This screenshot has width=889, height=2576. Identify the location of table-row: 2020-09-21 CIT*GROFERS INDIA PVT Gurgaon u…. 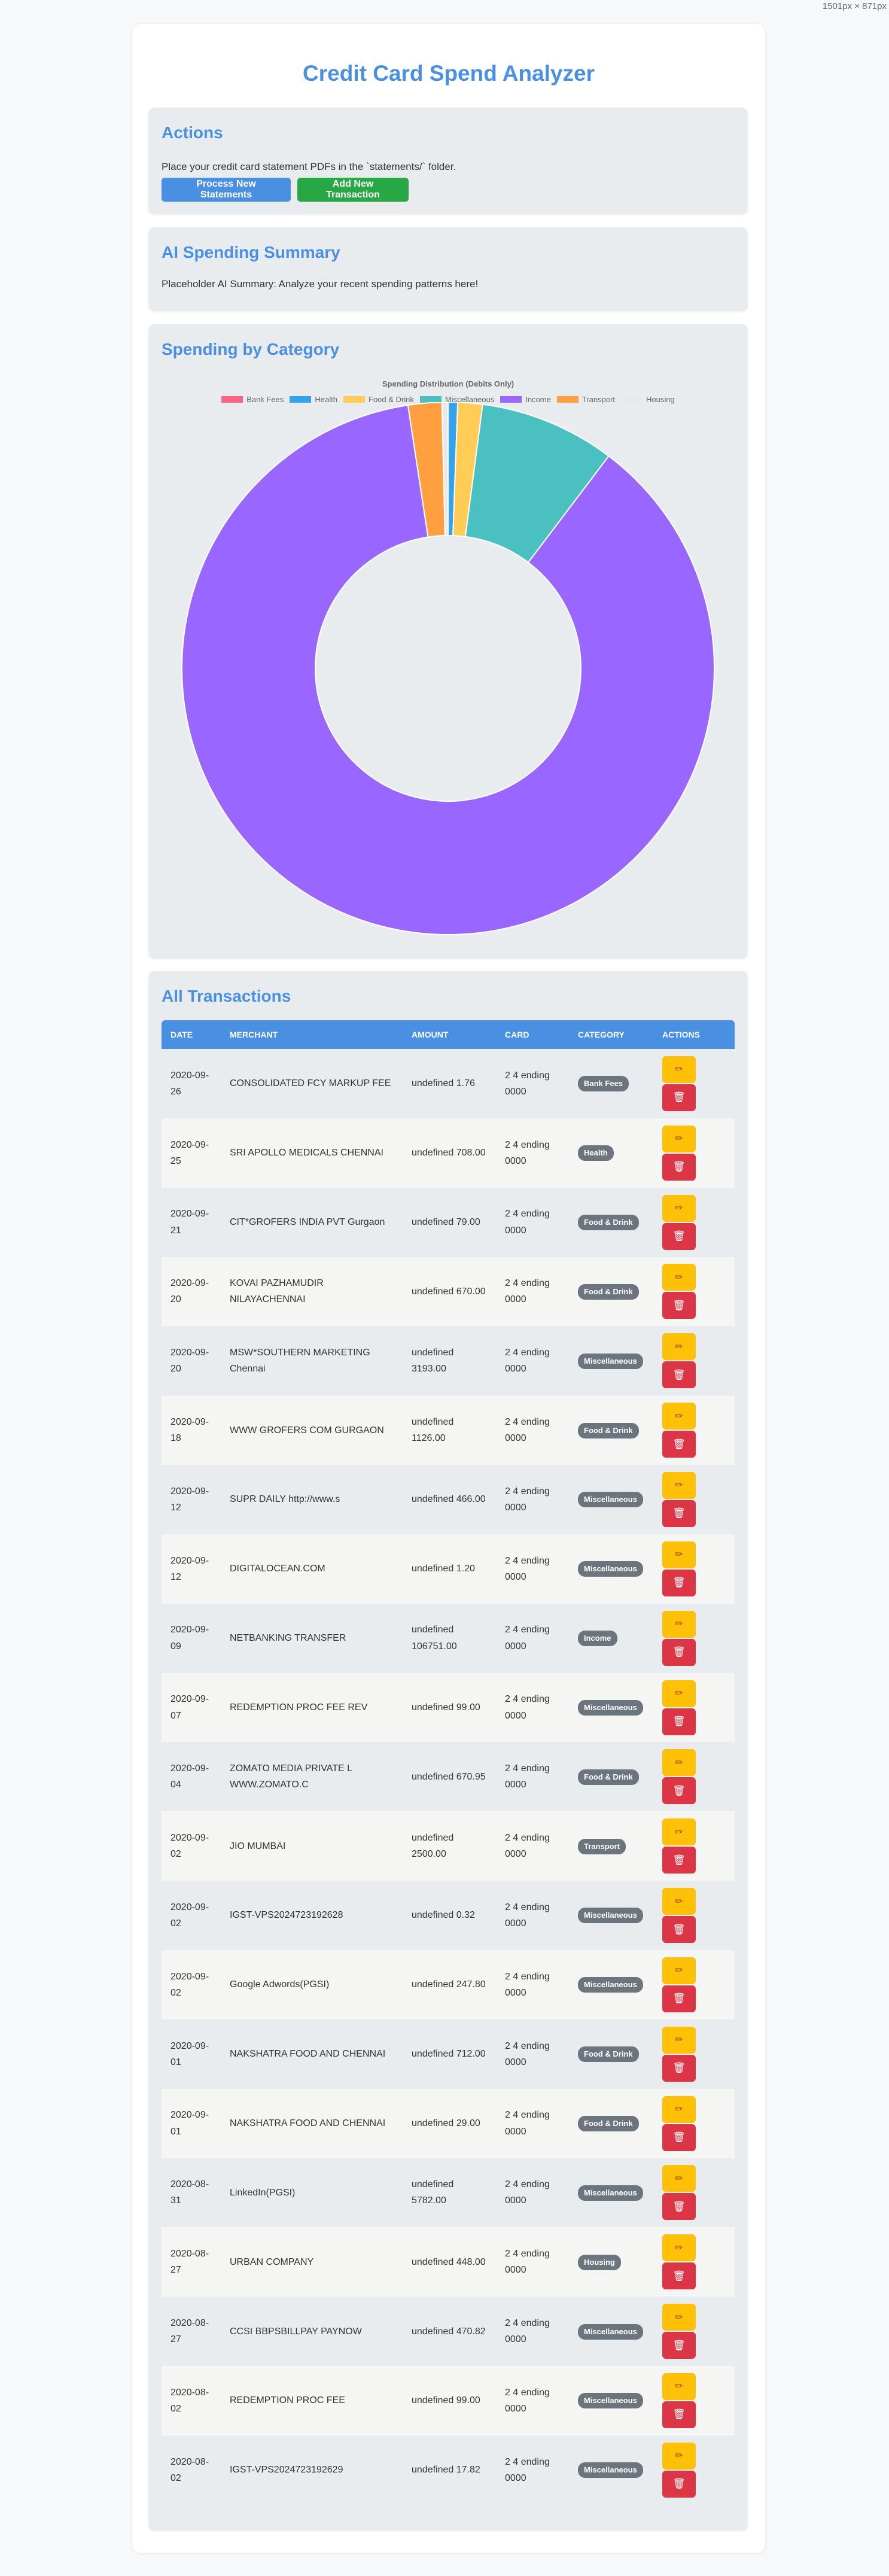
(449, 1222).